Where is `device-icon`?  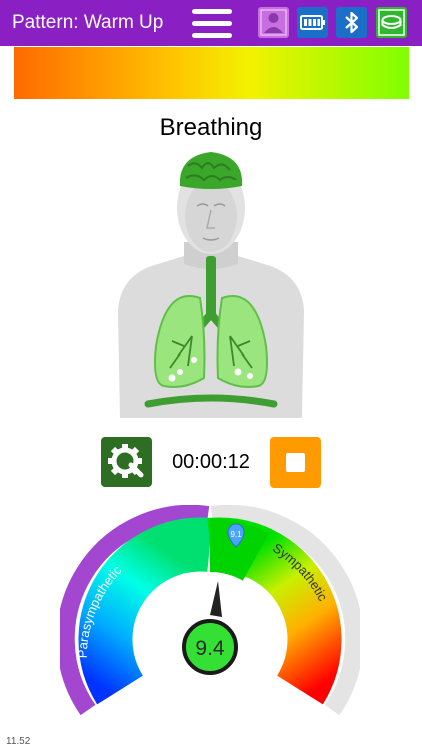
device-icon is located at coordinates (391, 22).